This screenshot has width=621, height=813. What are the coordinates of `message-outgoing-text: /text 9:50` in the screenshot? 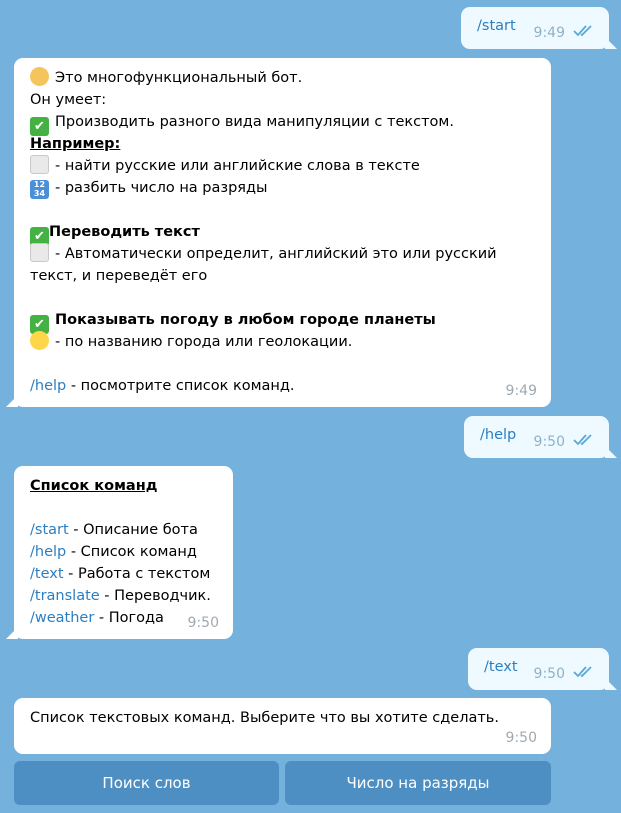 It's located at (538, 669).